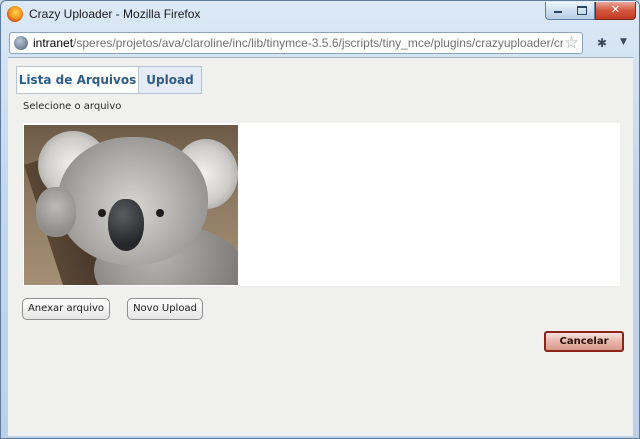 The image size is (640, 439). I want to click on minimize-icon, so click(558, 12).